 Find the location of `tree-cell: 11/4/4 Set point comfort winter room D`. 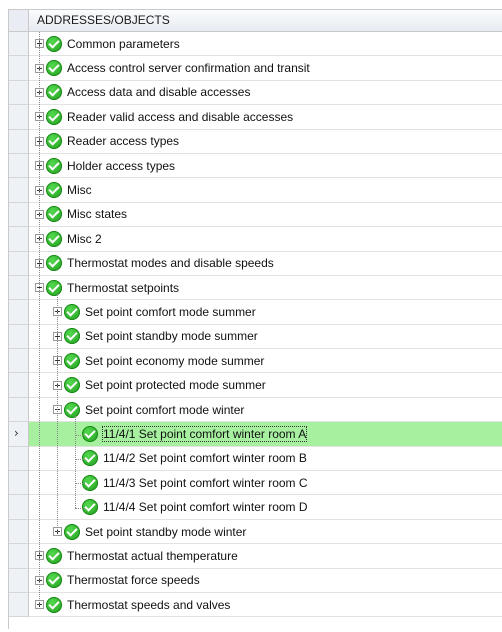

tree-cell: 11/4/4 Set point comfort winter room D is located at coordinates (265, 507).